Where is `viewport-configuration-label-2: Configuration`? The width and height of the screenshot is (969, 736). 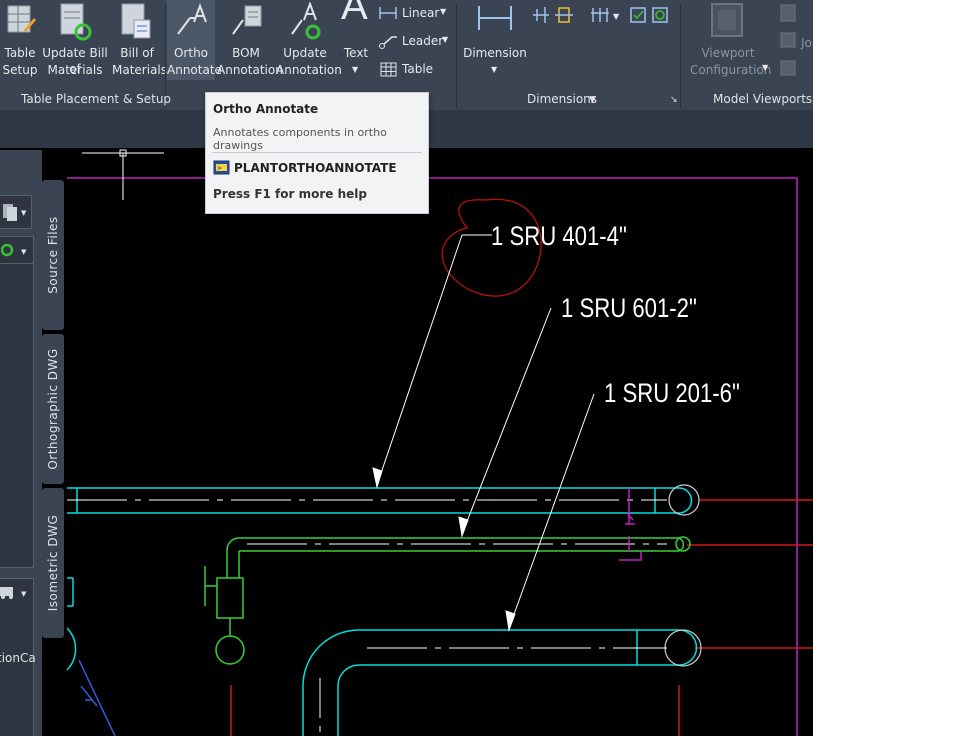 viewport-configuration-label-2: Configuration is located at coordinates (731, 70).